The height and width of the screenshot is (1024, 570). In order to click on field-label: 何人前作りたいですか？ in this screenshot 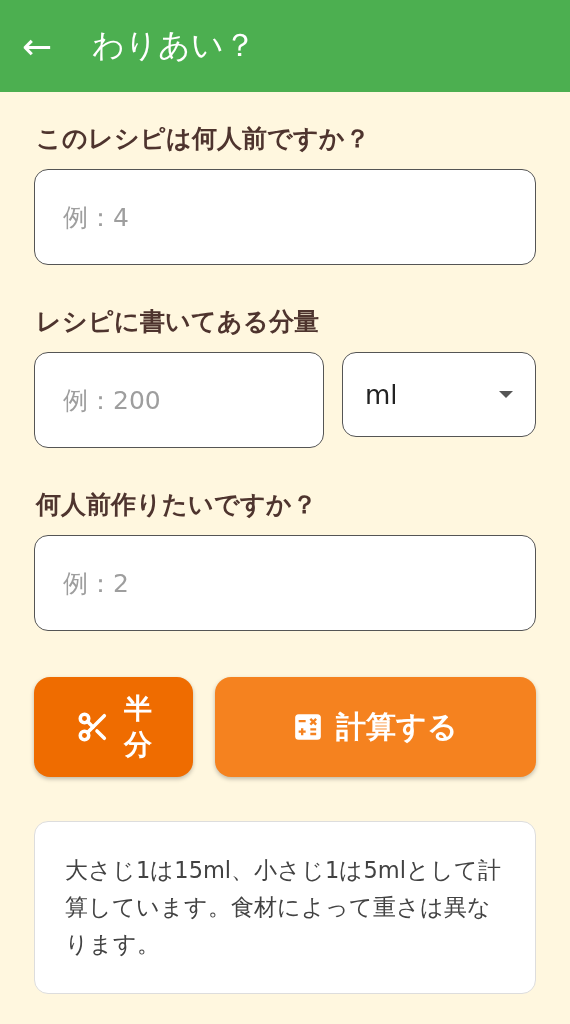, I will do `click(177, 505)`.